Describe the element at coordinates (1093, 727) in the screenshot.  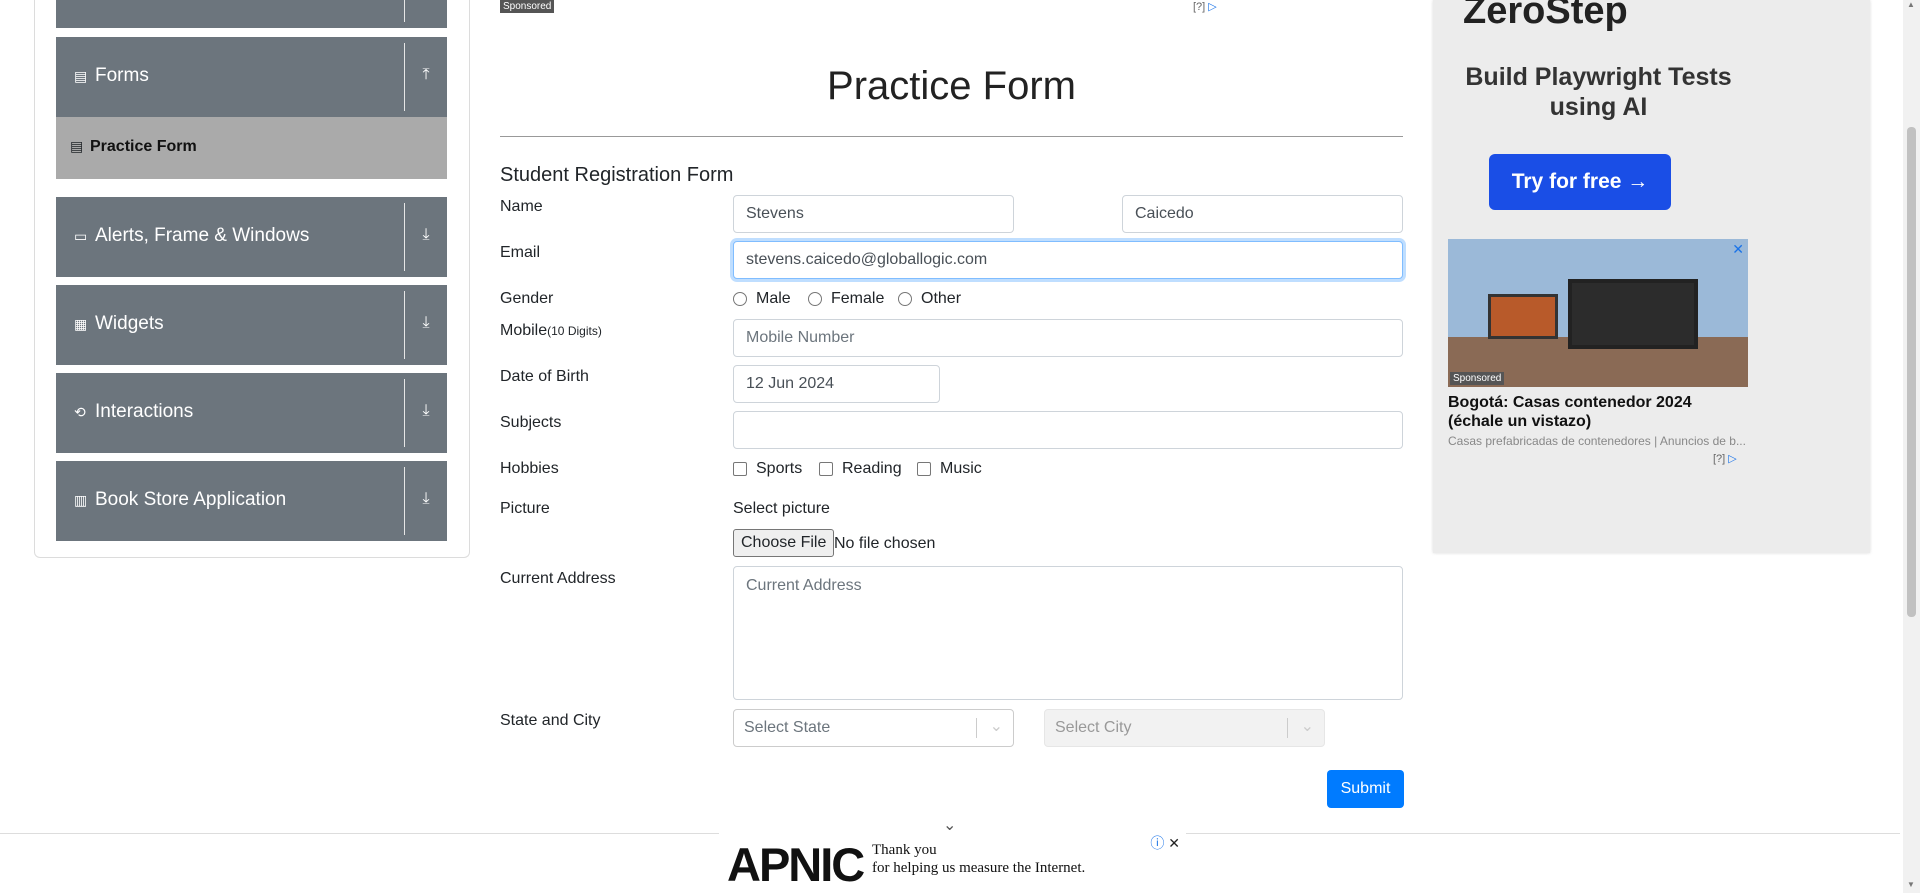
I see `city-select-value: Select City` at that location.